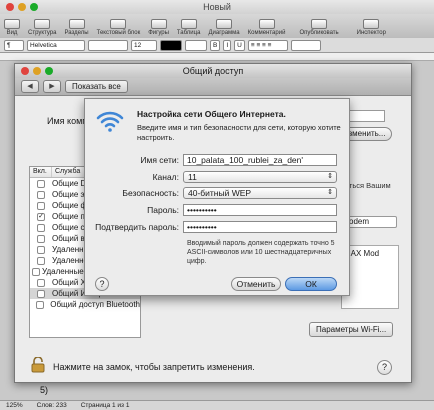  I want to click on sheet-title: Настройка сети Общего Интернета., so click(211, 114).